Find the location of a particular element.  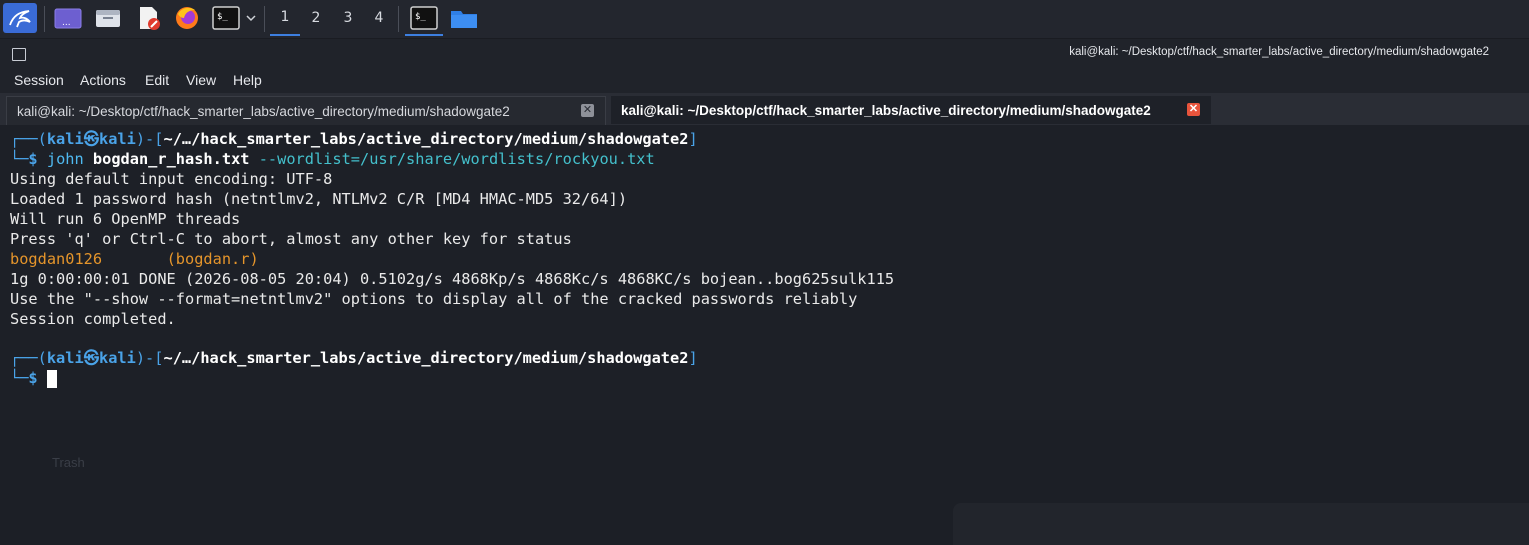

terminal-icon: $_ is located at coordinates (226, 18).